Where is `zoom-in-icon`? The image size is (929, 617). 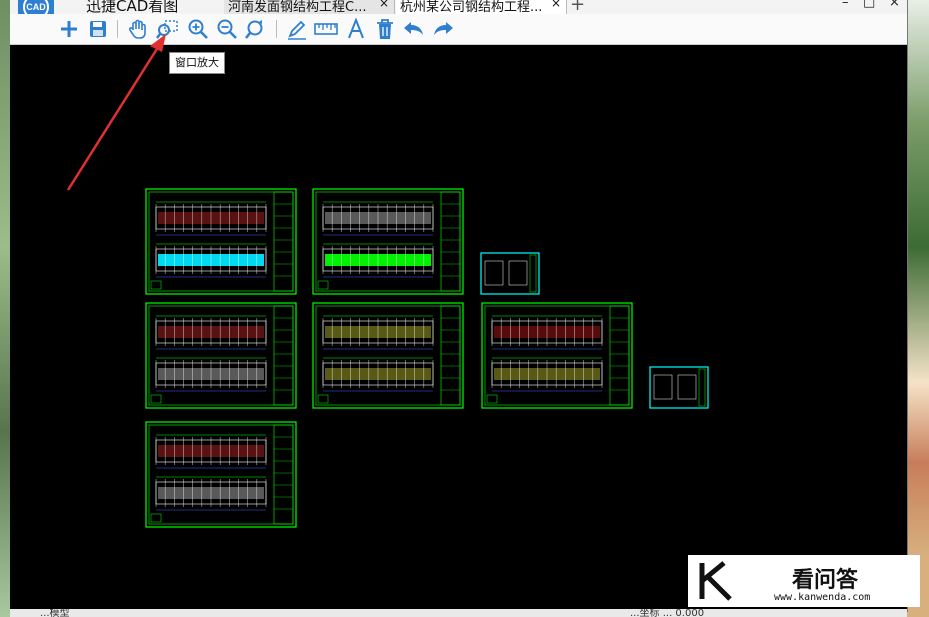 zoom-in-icon is located at coordinates (198, 29).